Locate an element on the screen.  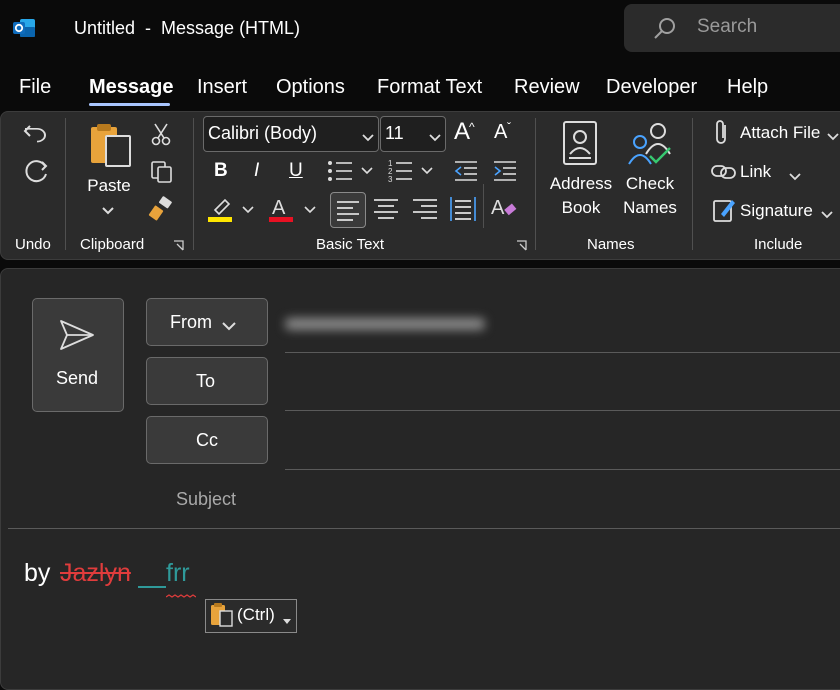
increase-indent-icon is located at coordinates (505, 173).